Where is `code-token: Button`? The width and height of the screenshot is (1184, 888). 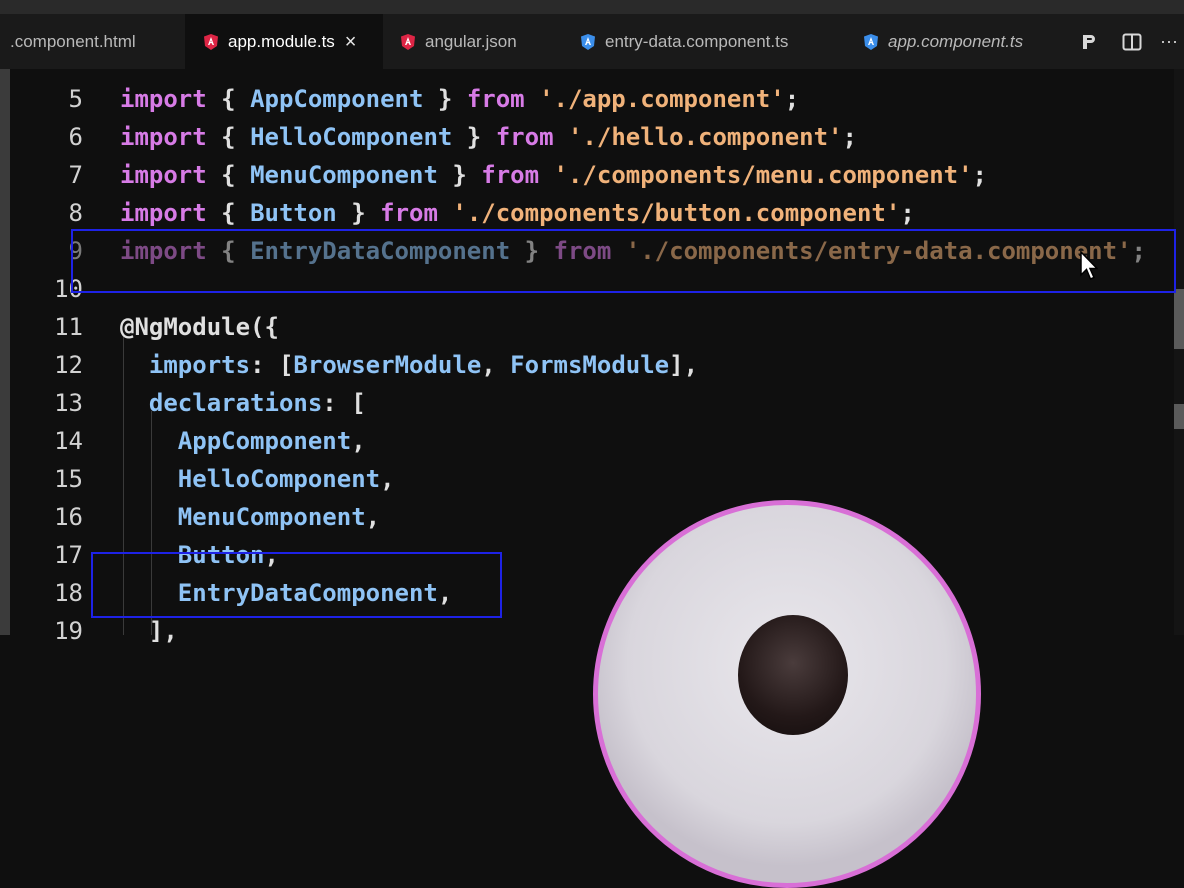
code-token: Button is located at coordinates (293, 213).